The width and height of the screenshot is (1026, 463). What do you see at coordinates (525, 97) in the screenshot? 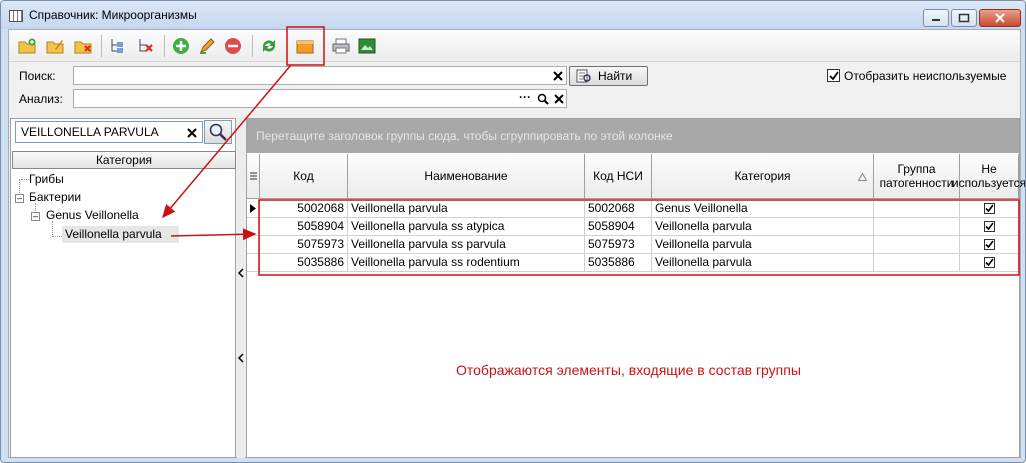
I see `analysis-browse-button: ···` at bounding box center [525, 97].